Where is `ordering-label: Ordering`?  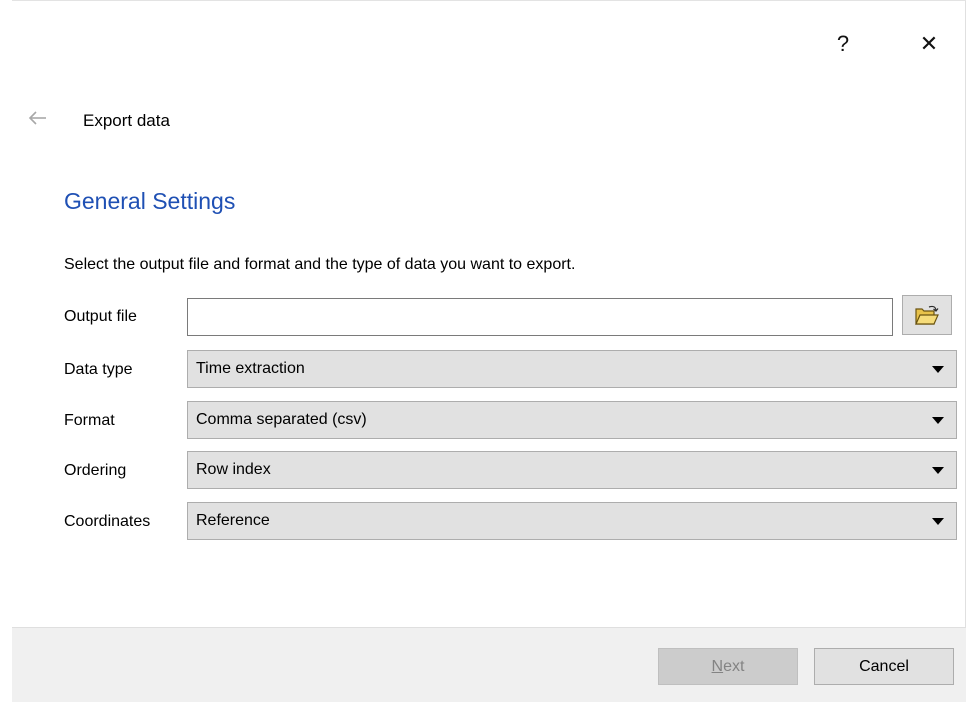 ordering-label: Ordering is located at coordinates (95, 470).